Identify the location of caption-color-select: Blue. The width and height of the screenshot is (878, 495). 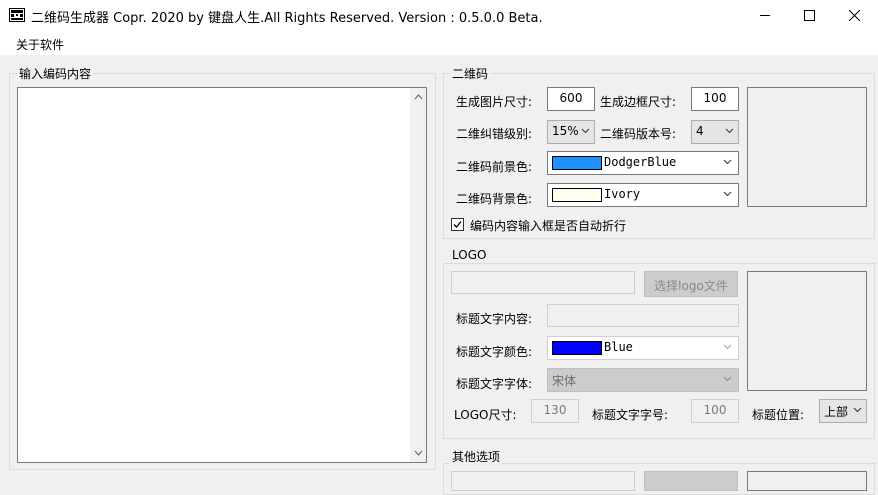
(643, 348).